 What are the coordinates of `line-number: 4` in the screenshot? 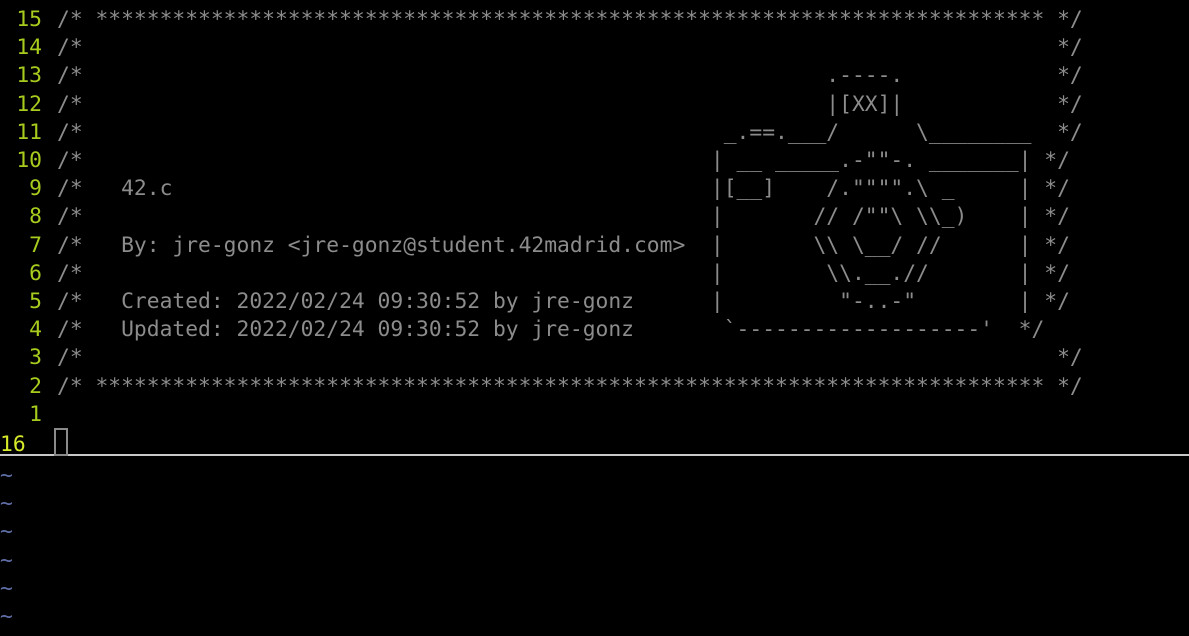 It's located at (35, 330).